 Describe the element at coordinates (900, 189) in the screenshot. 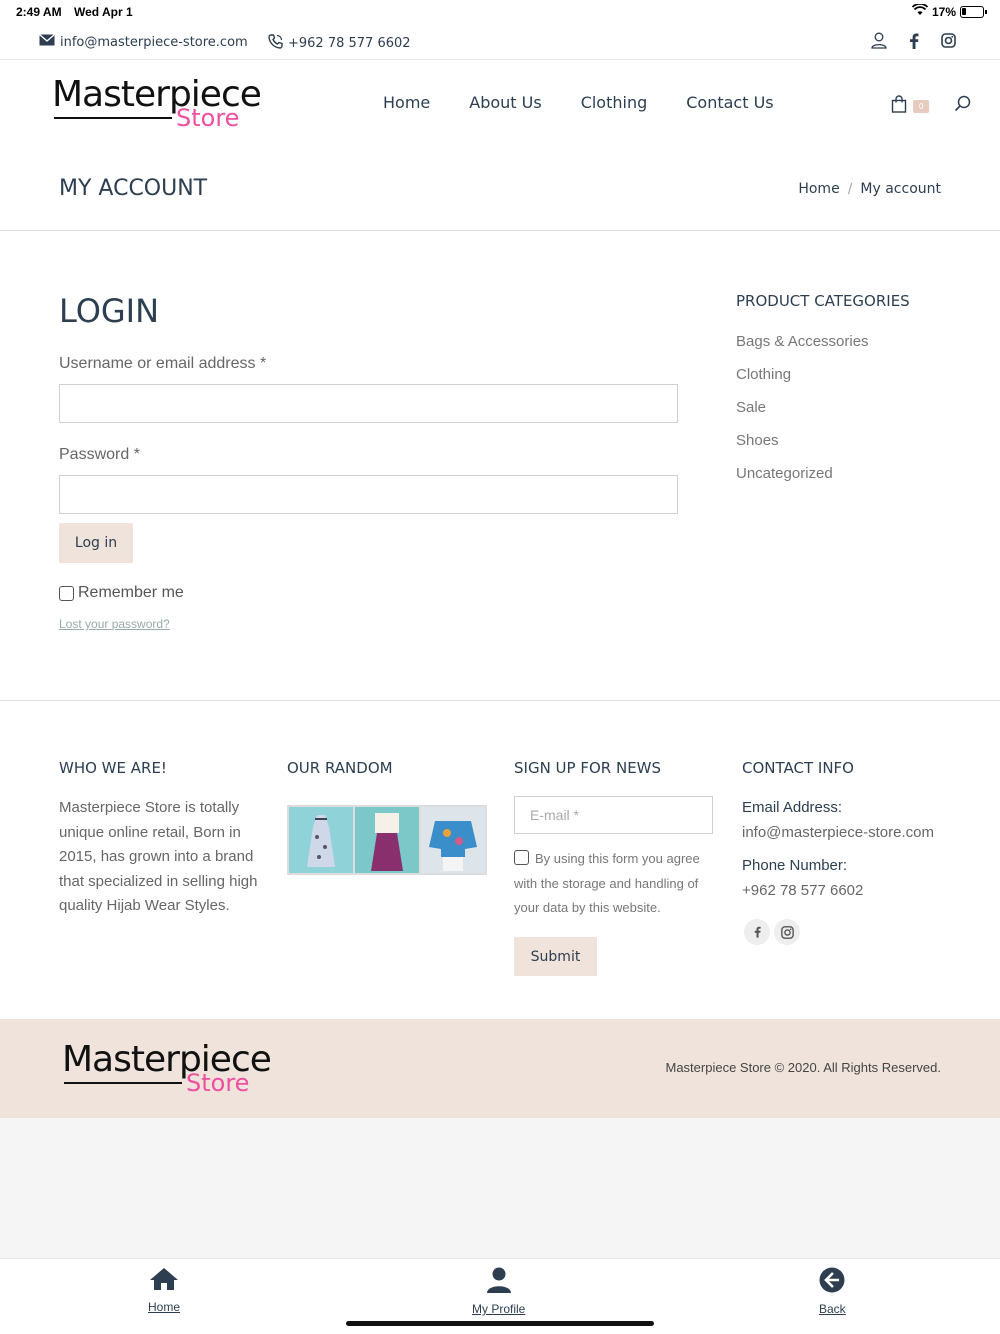

I see `breadcrumb-current: My account` at that location.